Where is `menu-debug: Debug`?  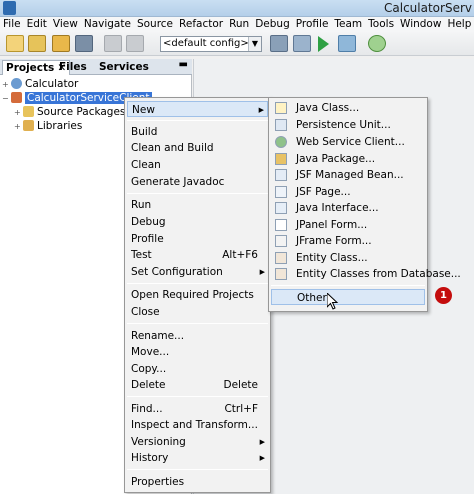 menu-debug: Debug is located at coordinates (272, 24).